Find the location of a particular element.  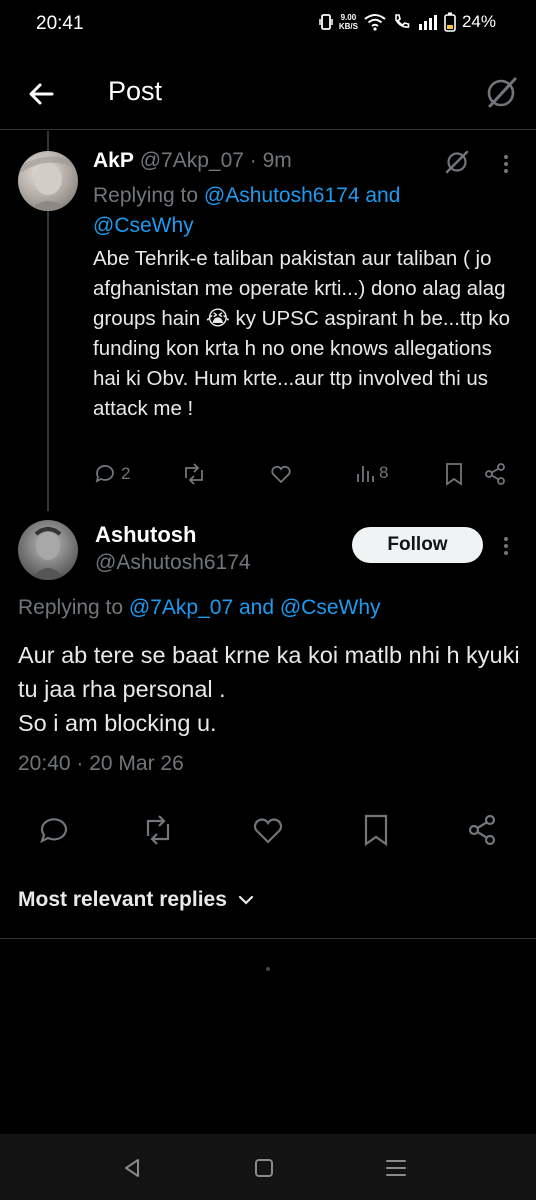

battery-percent: 24% is located at coordinates (478, 21).